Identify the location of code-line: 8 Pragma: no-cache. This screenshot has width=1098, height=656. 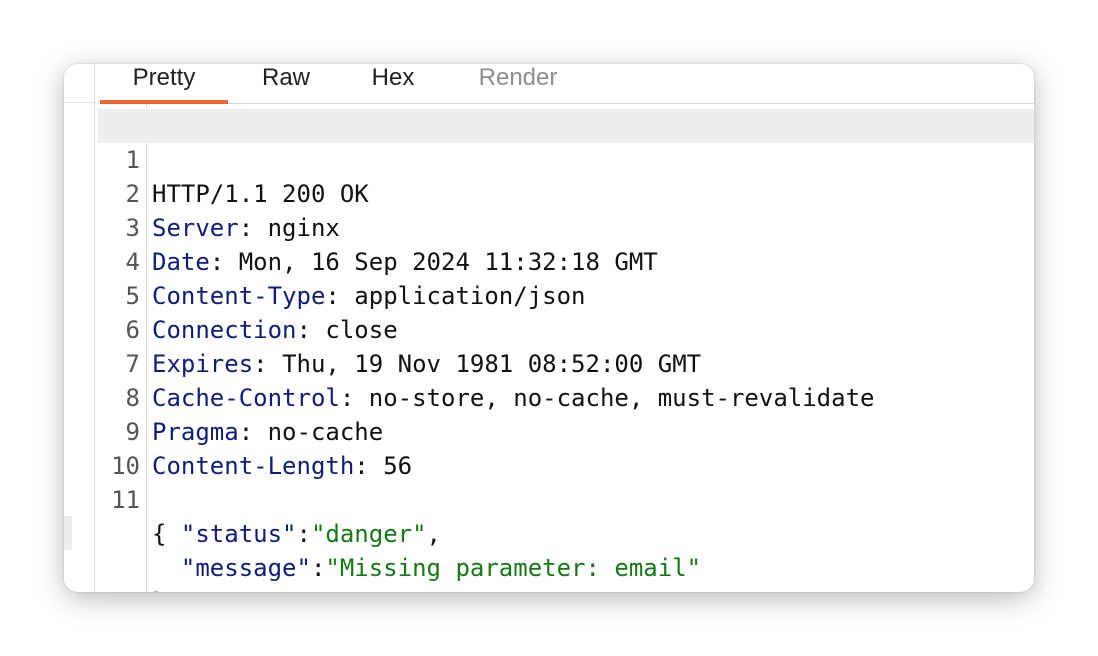
(566, 396).